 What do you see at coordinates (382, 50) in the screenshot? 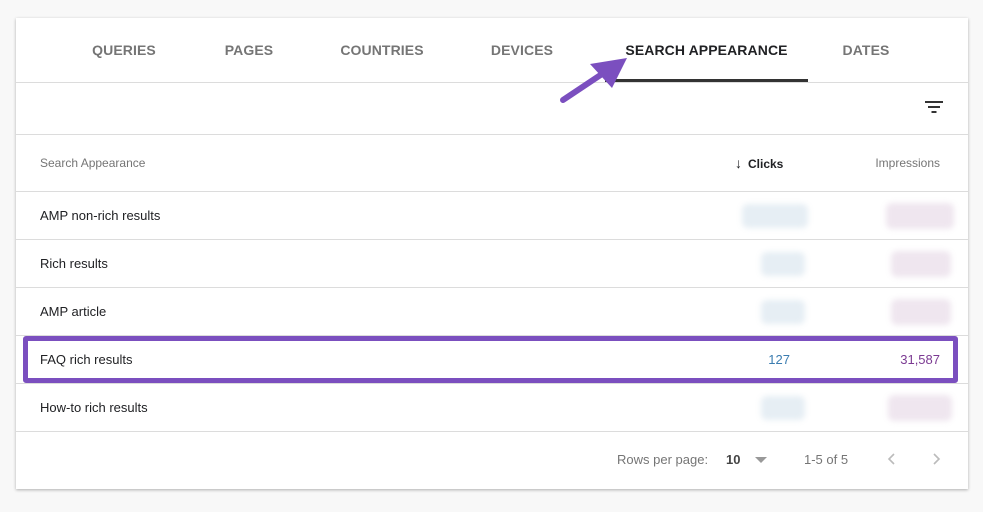
I see `tab-countries: COUNTRIES` at bounding box center [382, 50].